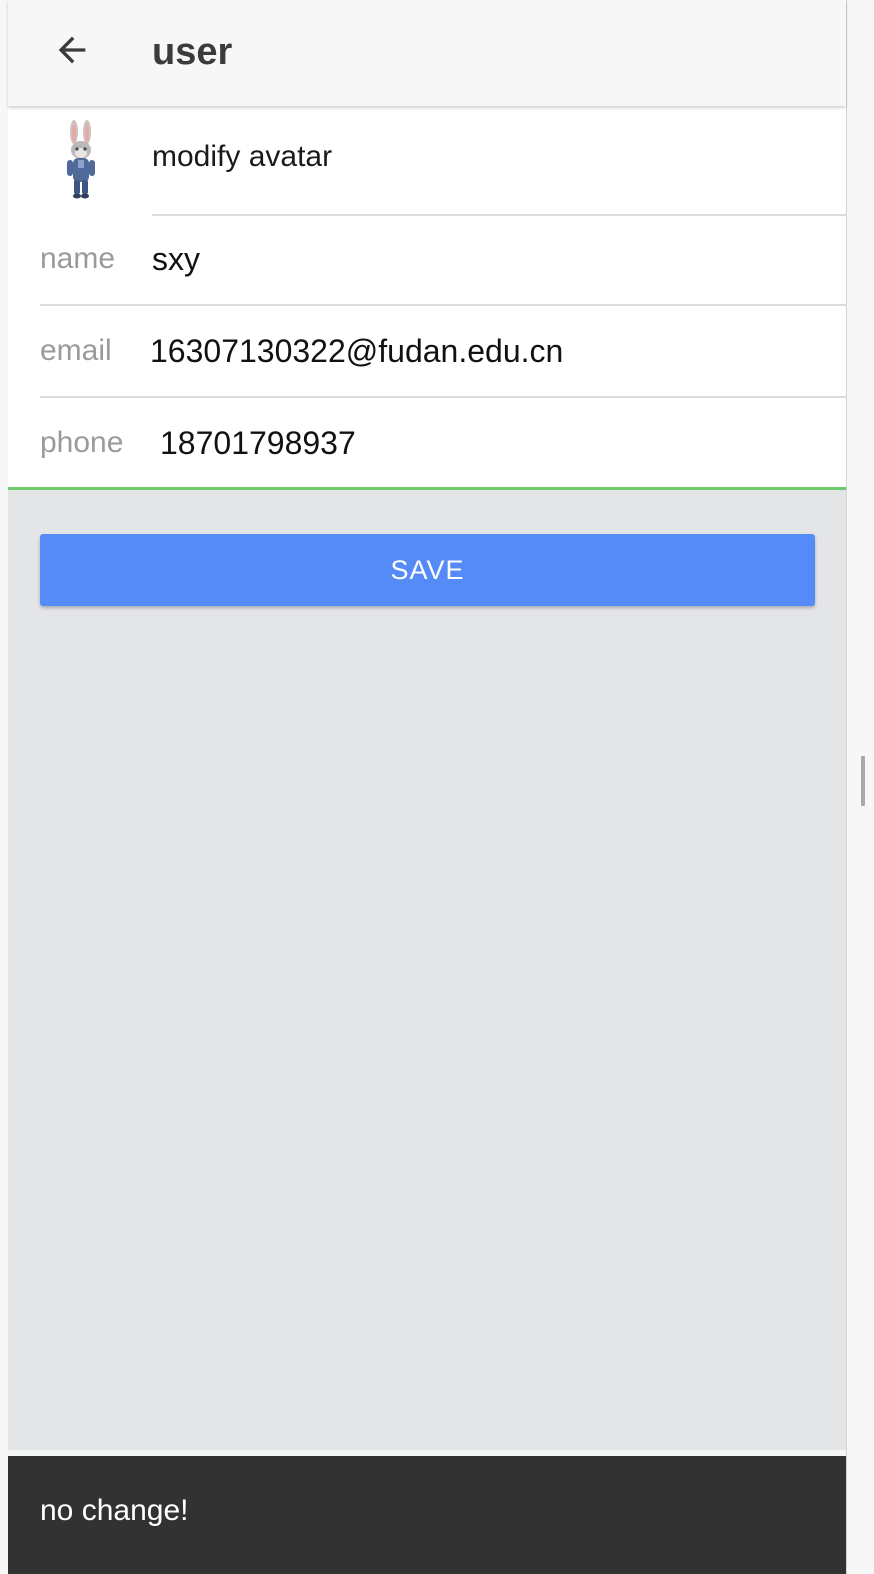 Image resolution: width=874 pixels, height=1574 pixels. I want to click on arrow-back-icon, so click(72, 50).